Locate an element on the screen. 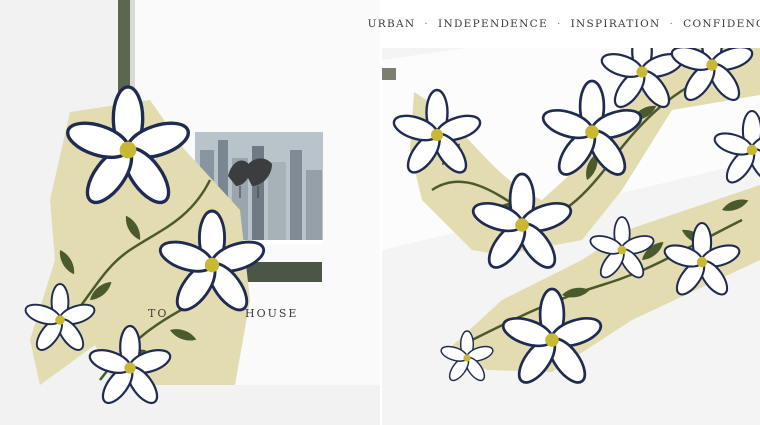 The height and width of the screenshot is (425, 760). book-text-left: TO is located at coordinates (158, 313).